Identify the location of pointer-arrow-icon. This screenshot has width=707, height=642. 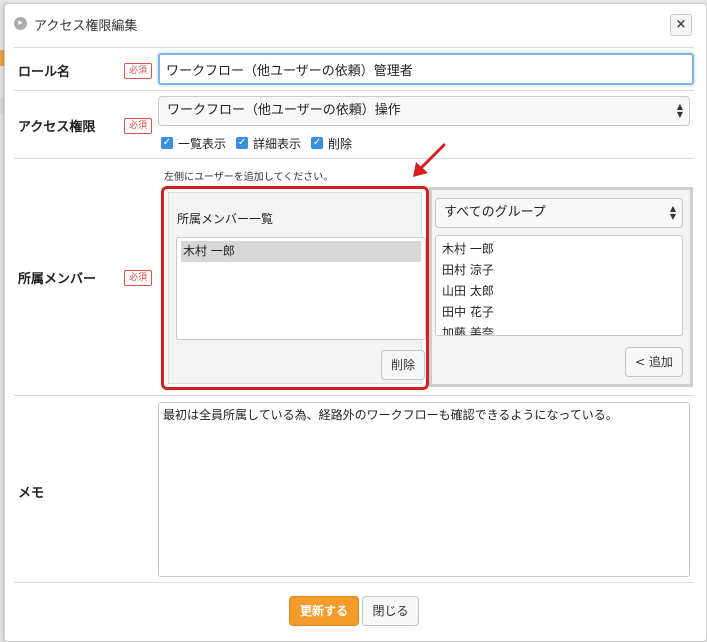
(429, 160).